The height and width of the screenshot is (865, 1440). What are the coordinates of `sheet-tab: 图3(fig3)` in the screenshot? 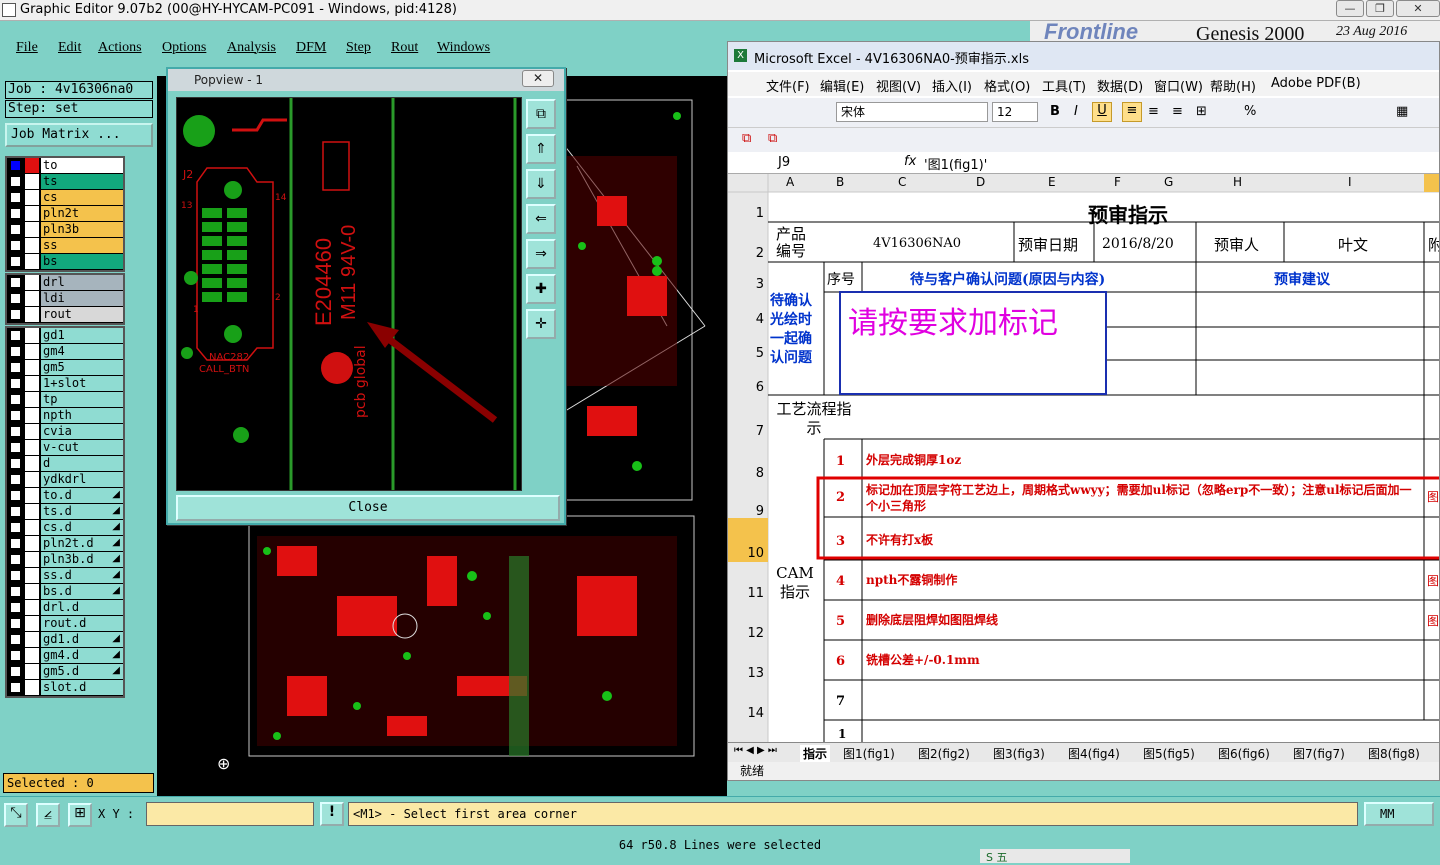 It's located at (1019, 753).